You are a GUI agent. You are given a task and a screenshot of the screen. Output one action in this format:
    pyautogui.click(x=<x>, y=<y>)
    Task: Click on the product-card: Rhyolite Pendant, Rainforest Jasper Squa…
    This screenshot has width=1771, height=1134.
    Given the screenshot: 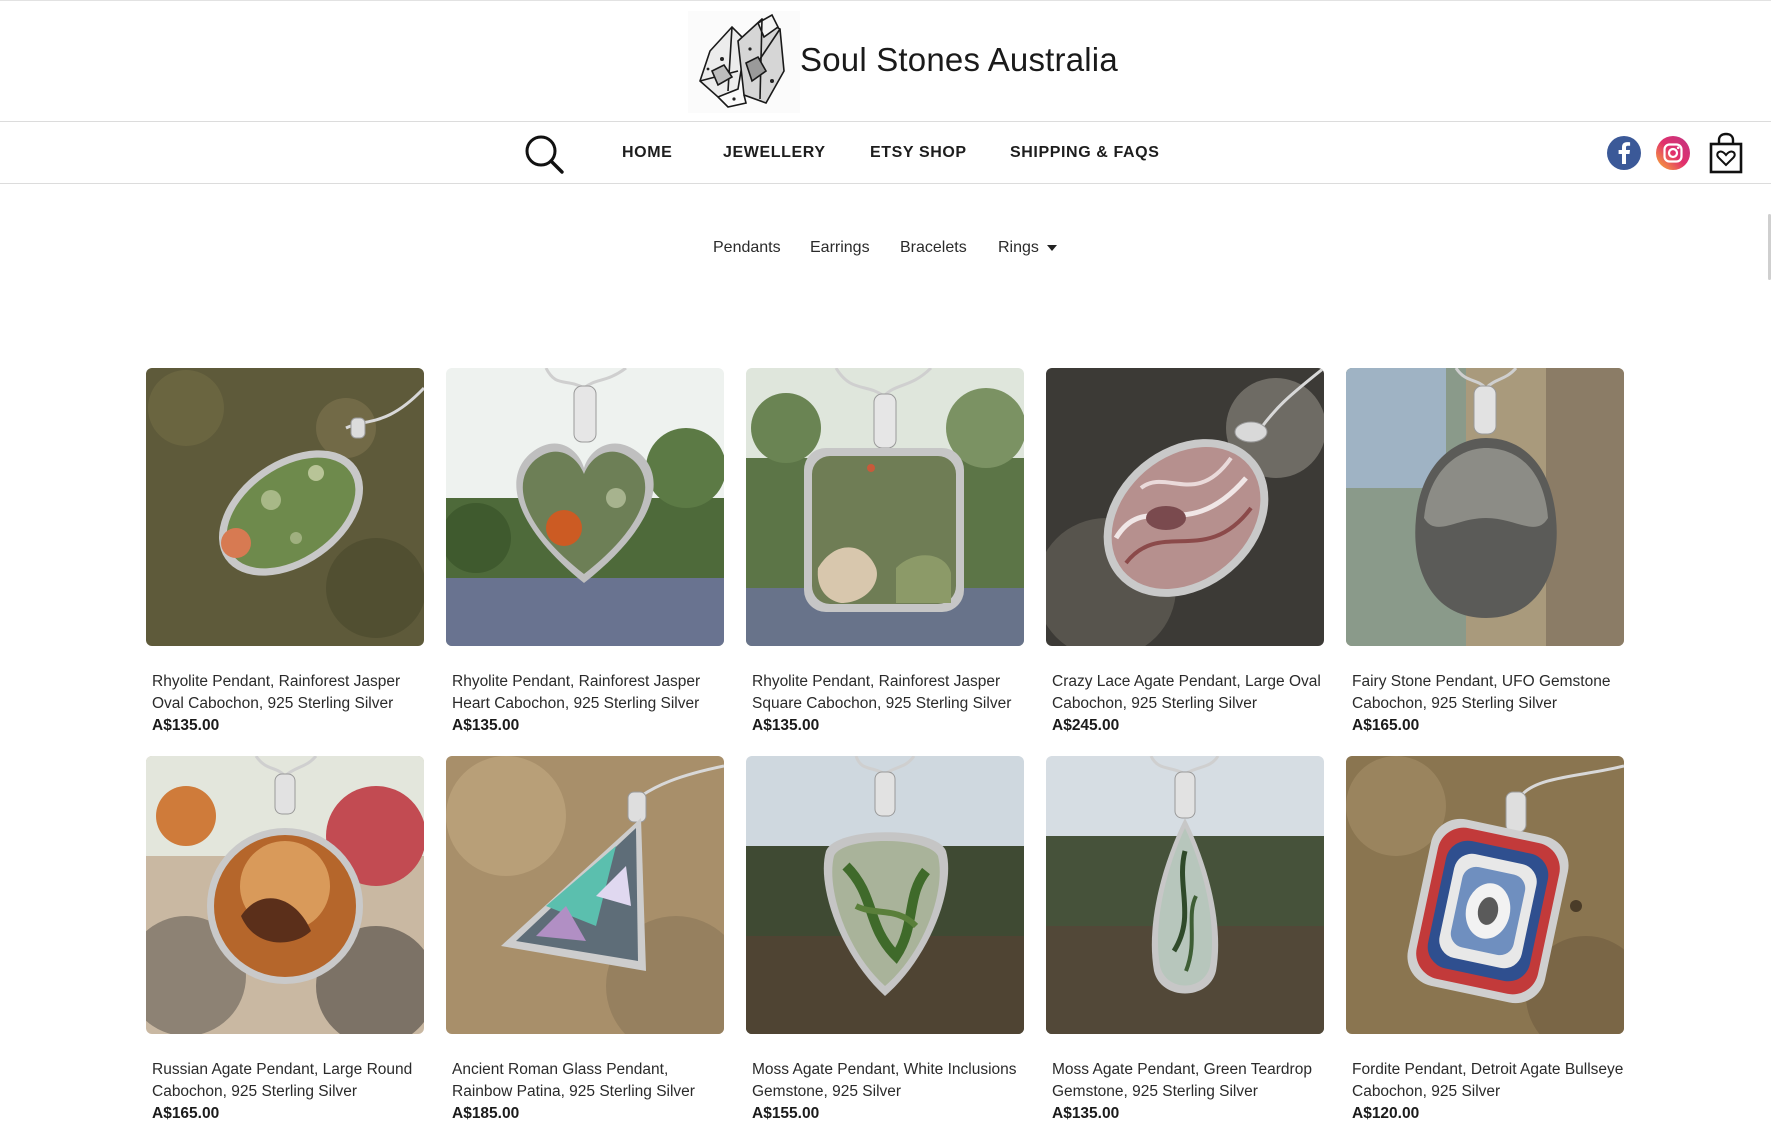 What is the action you would take?
    pyautogui.click(x=885, y=551)
    